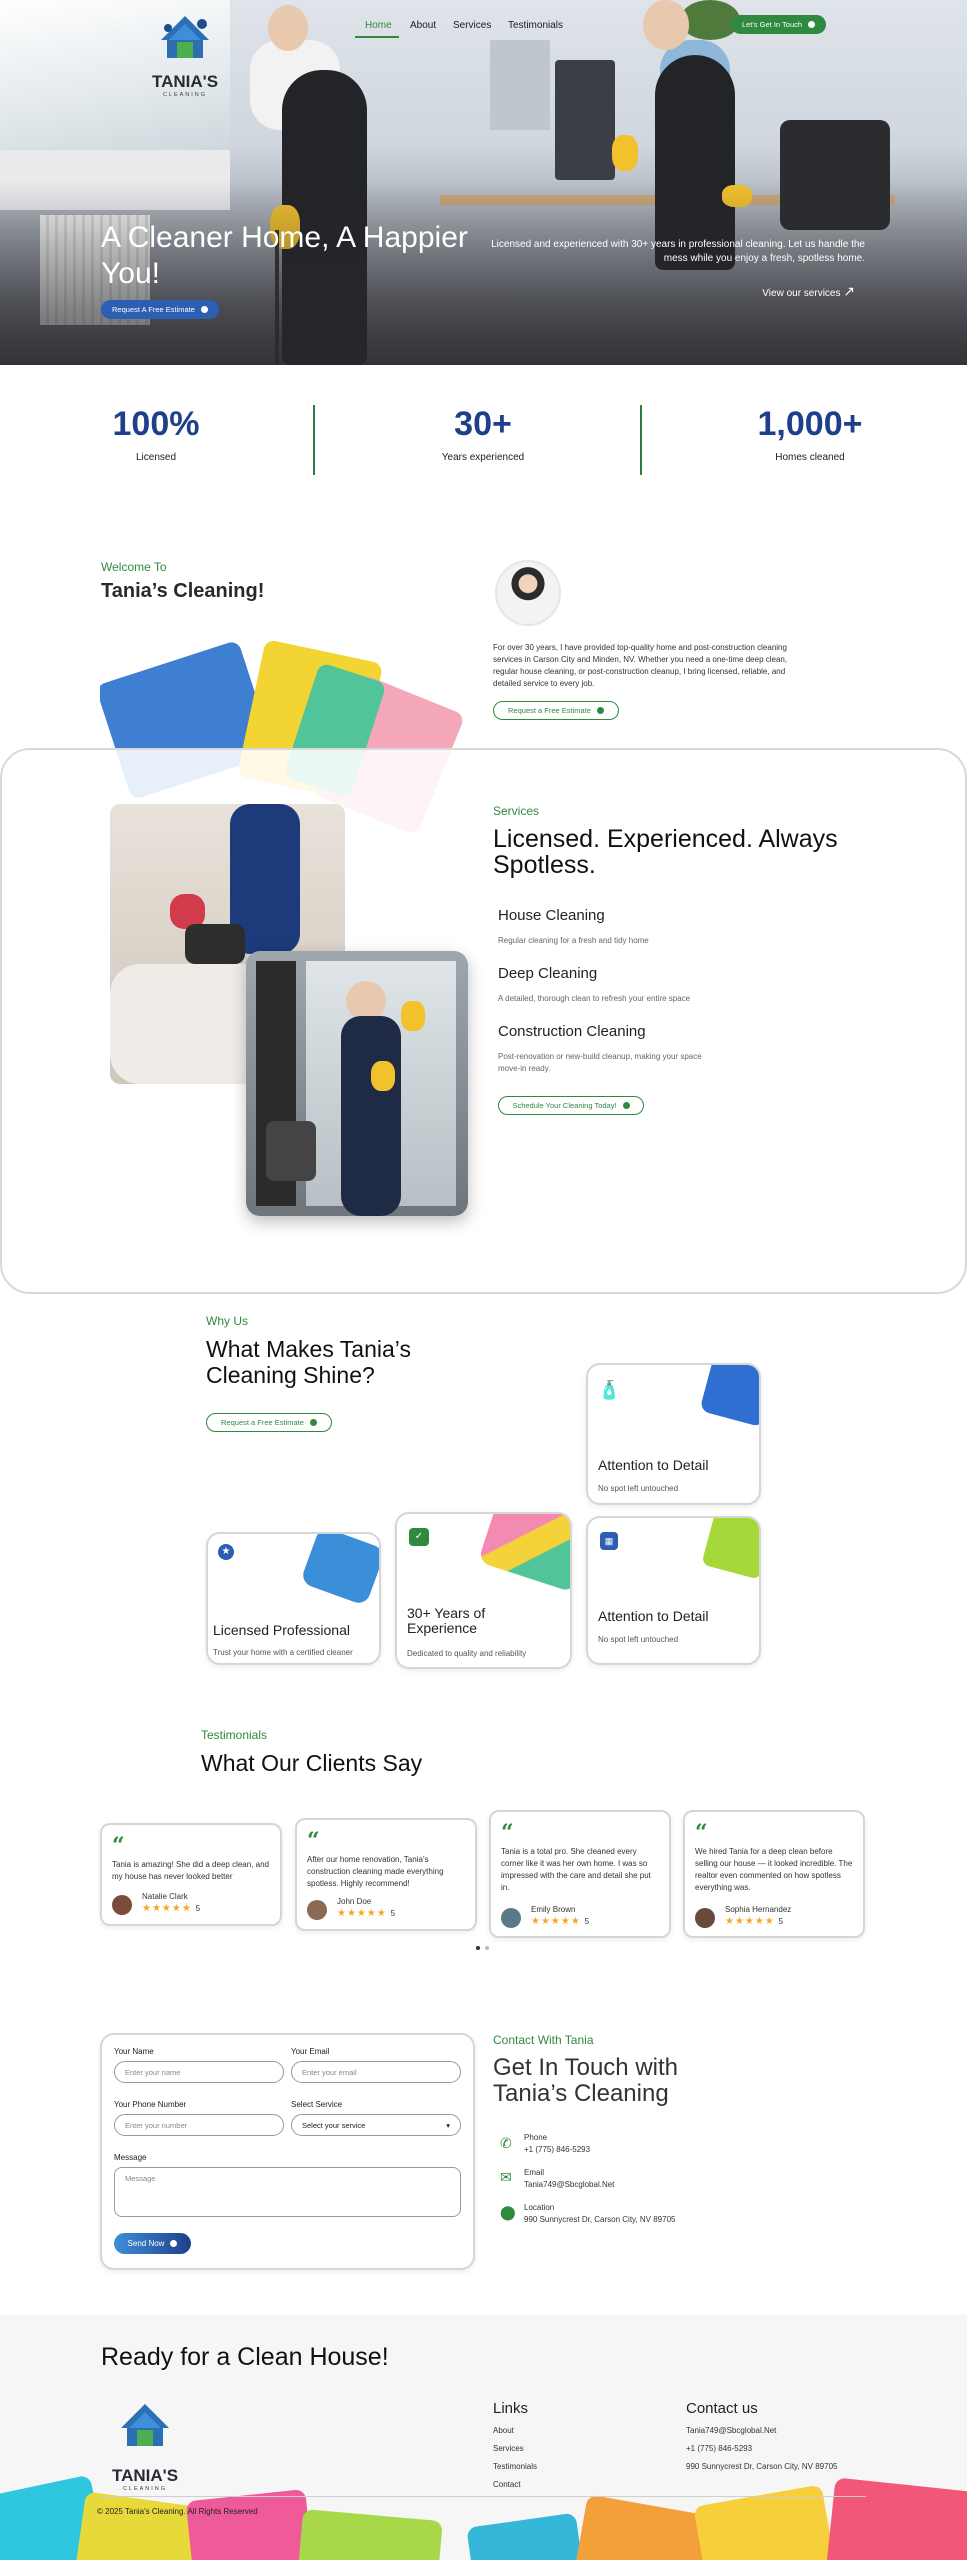 The height and width of the screenshot is (2560, 967). What do you see at coordinates (185, 44) in the screenshot?
I see `logo` at bounding box center [185, 44].